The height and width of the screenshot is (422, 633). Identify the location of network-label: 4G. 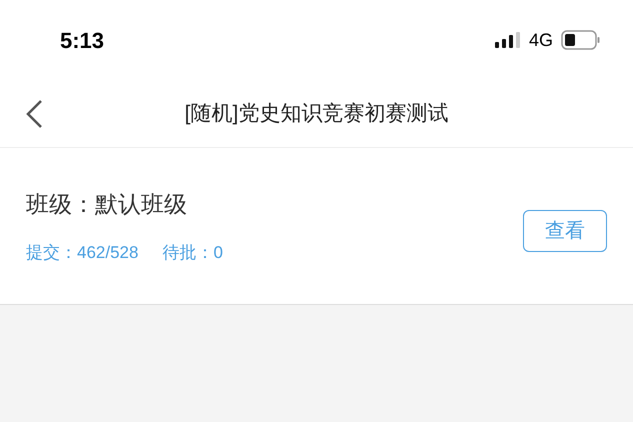
(540, 40).